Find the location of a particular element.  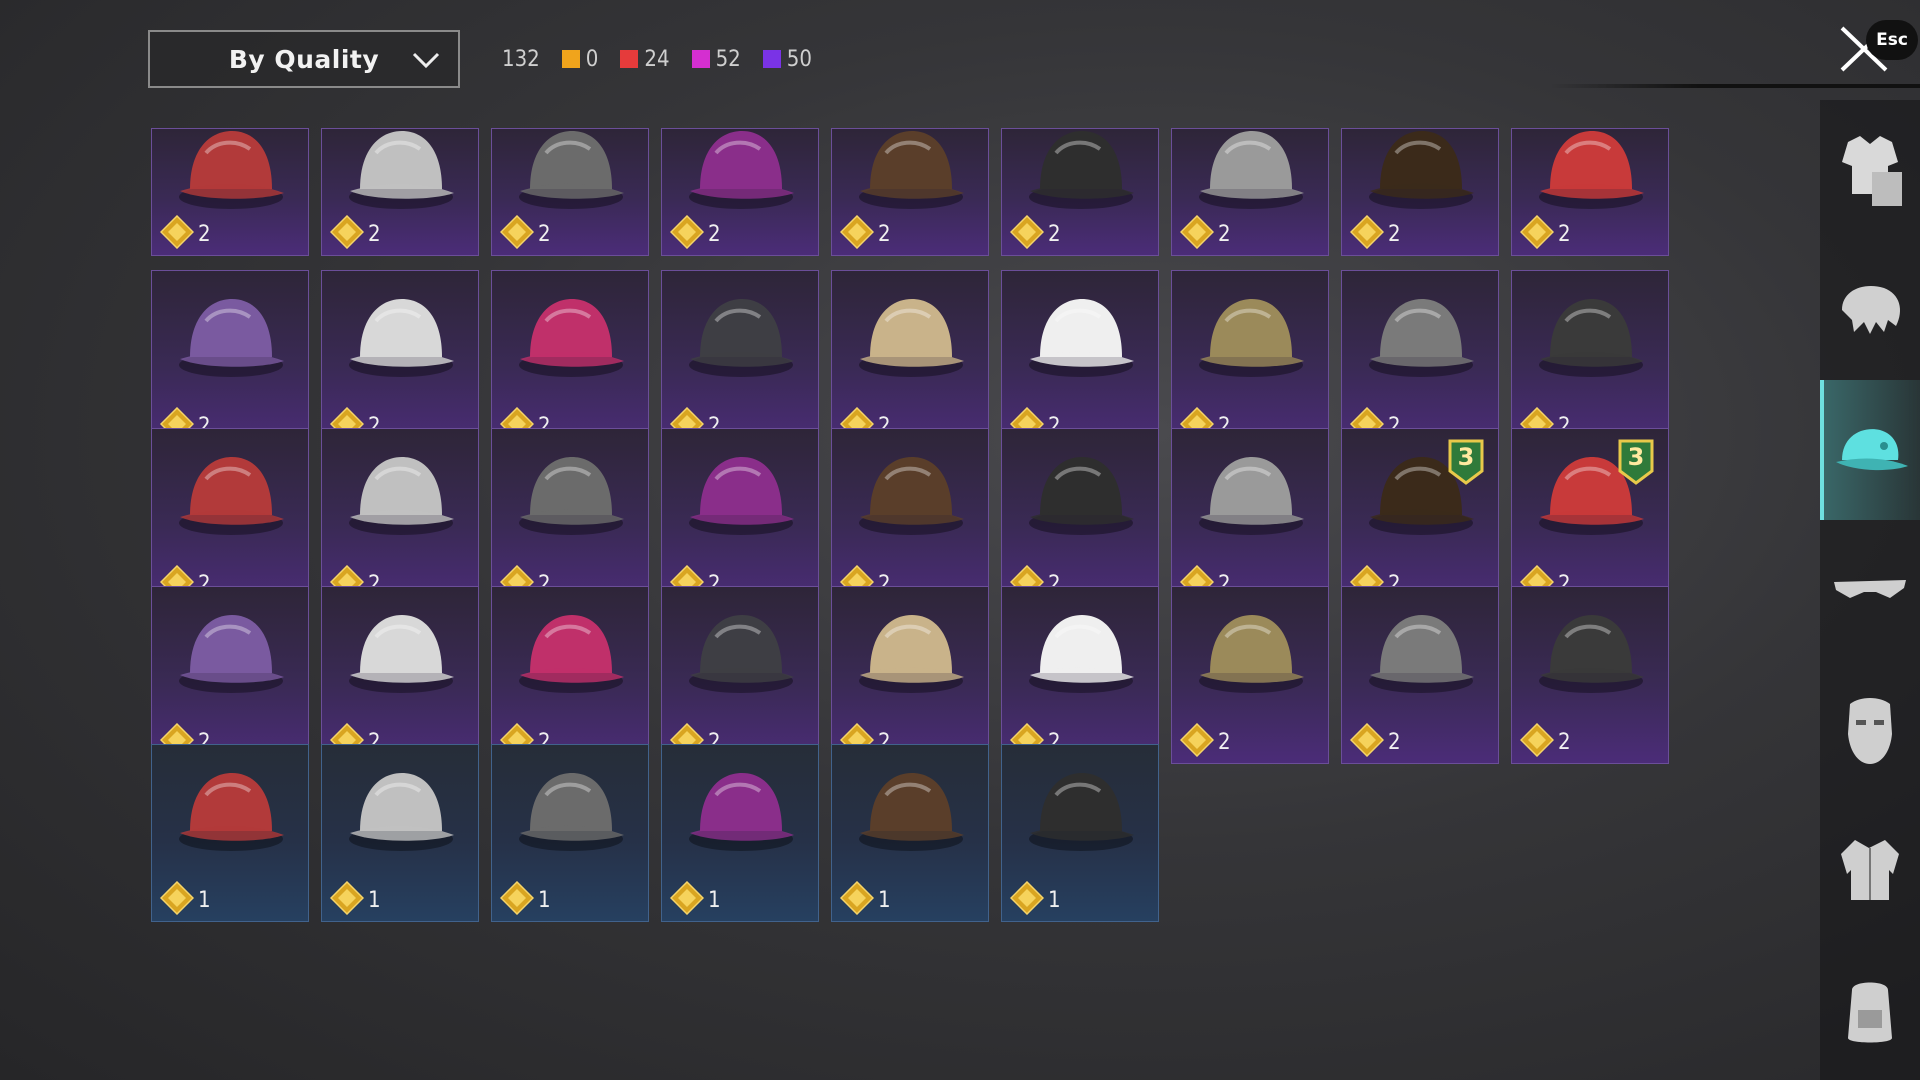

quality-stats: 132 0 24 52 50 is located at coordinates (657, 59).